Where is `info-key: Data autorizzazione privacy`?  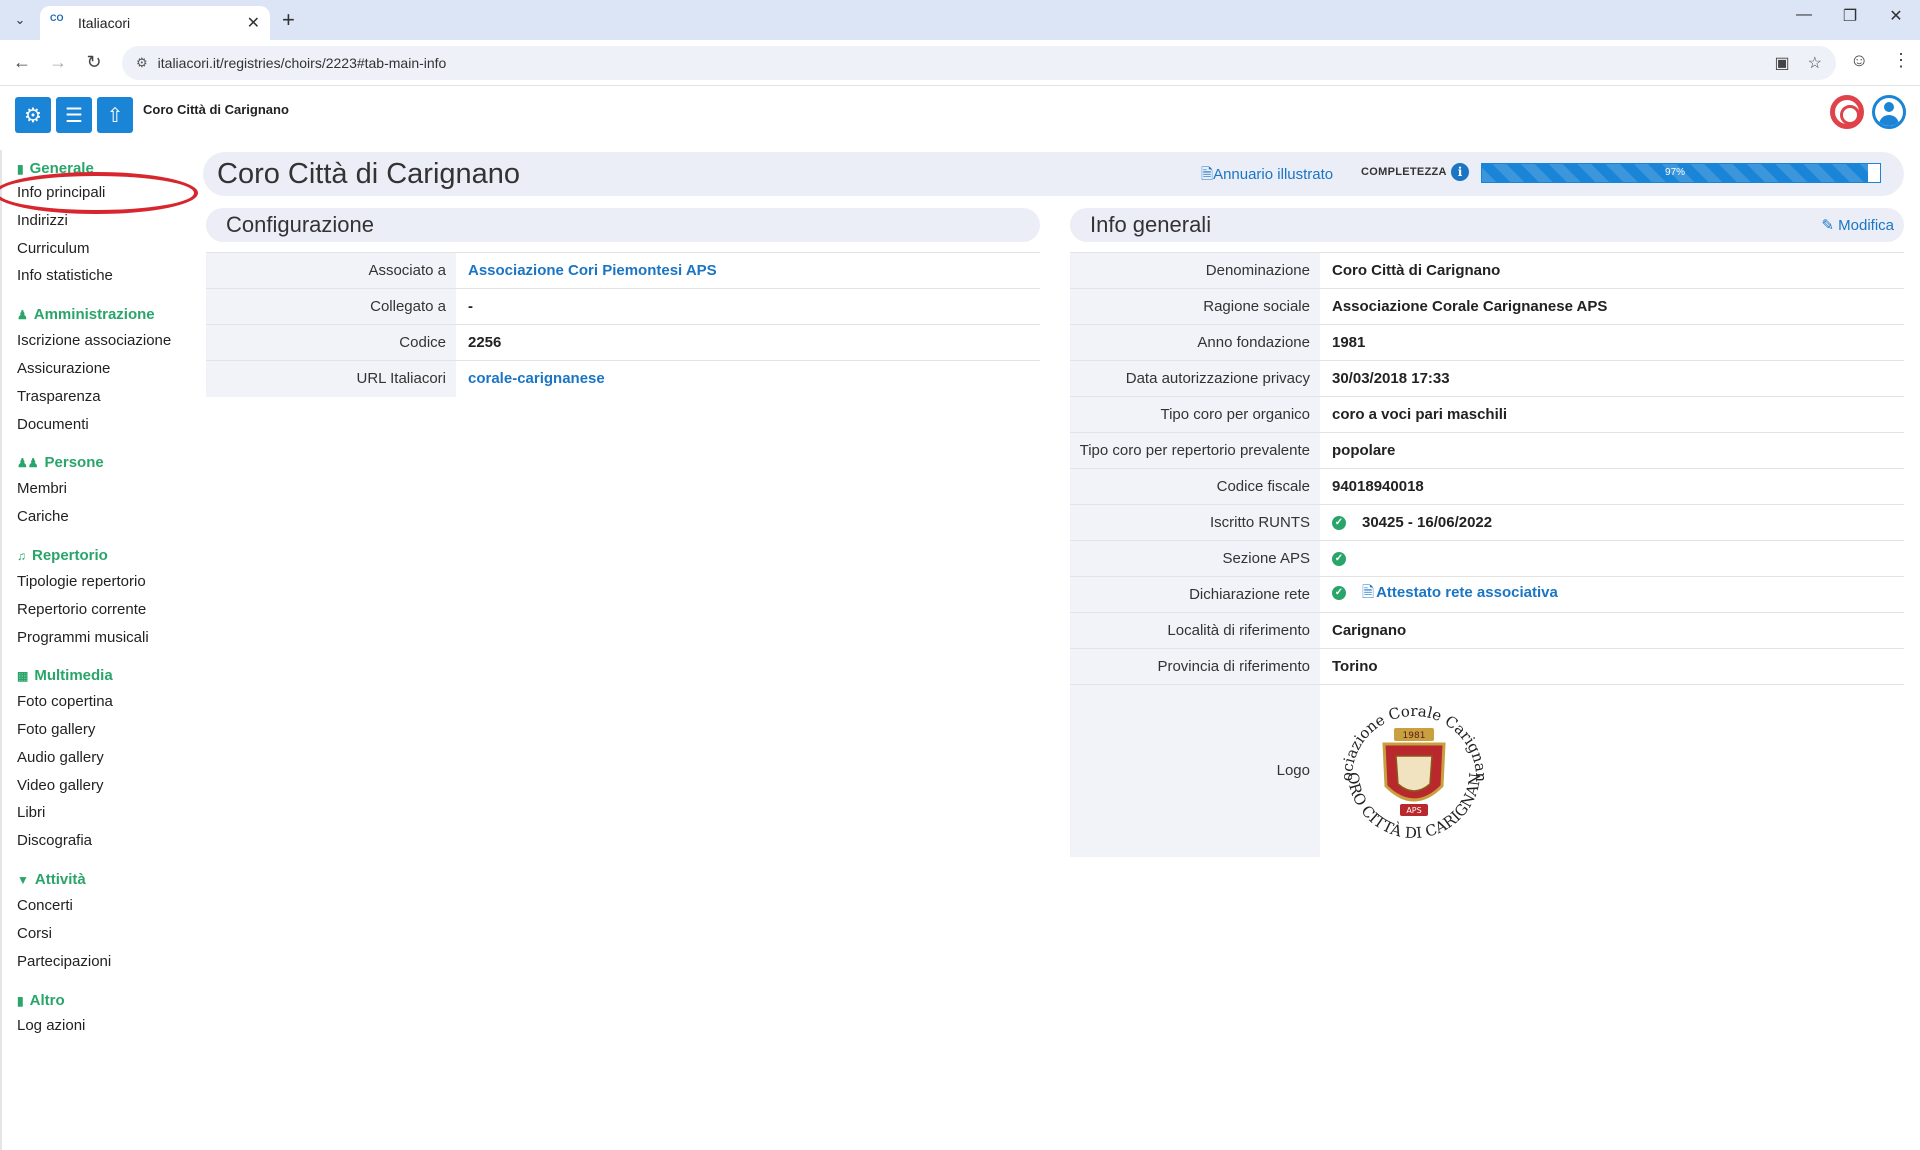 info-key: Data autorizzazione privacy is located at coordinates (1195, 378).